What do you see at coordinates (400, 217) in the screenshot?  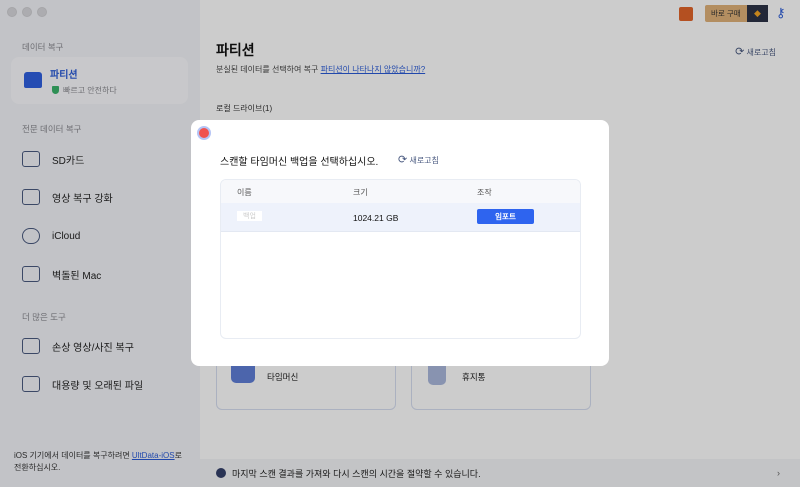 I see `table-row: 백업 1024.21 GB 임포트` at bounding box center [400, 217].